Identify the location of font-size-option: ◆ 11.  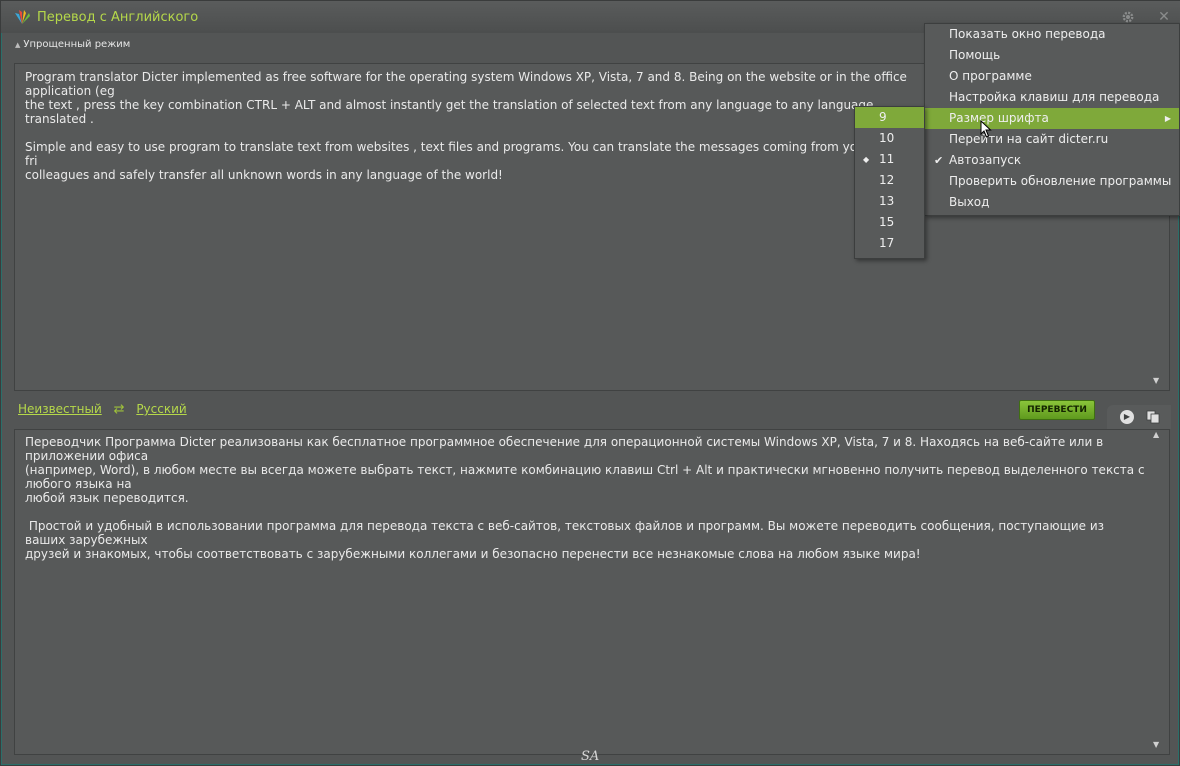
(889, 159).